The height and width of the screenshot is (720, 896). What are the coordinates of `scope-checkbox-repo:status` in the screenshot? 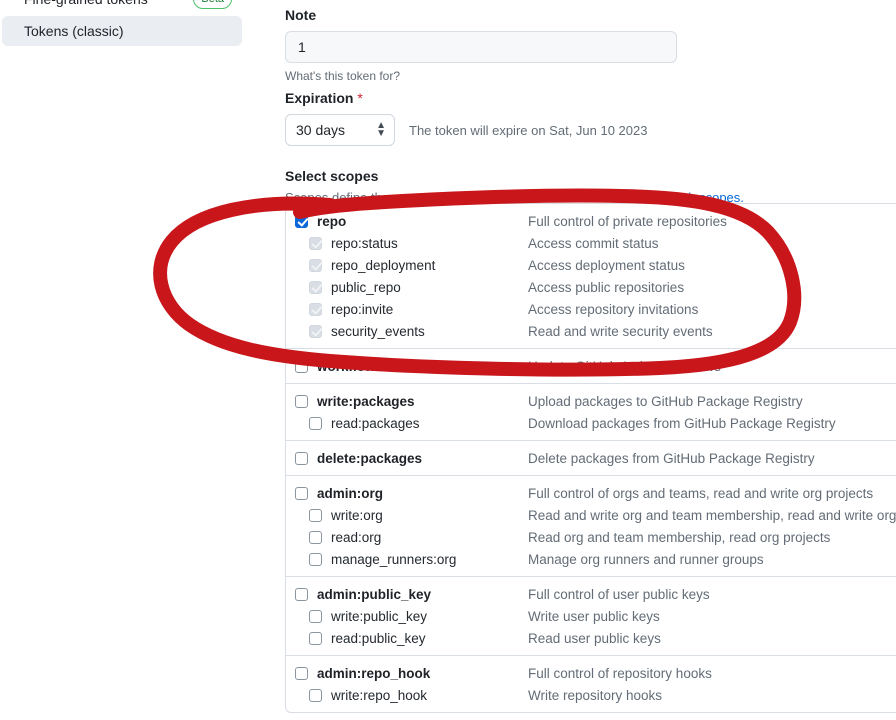 It's located at (315, 243).